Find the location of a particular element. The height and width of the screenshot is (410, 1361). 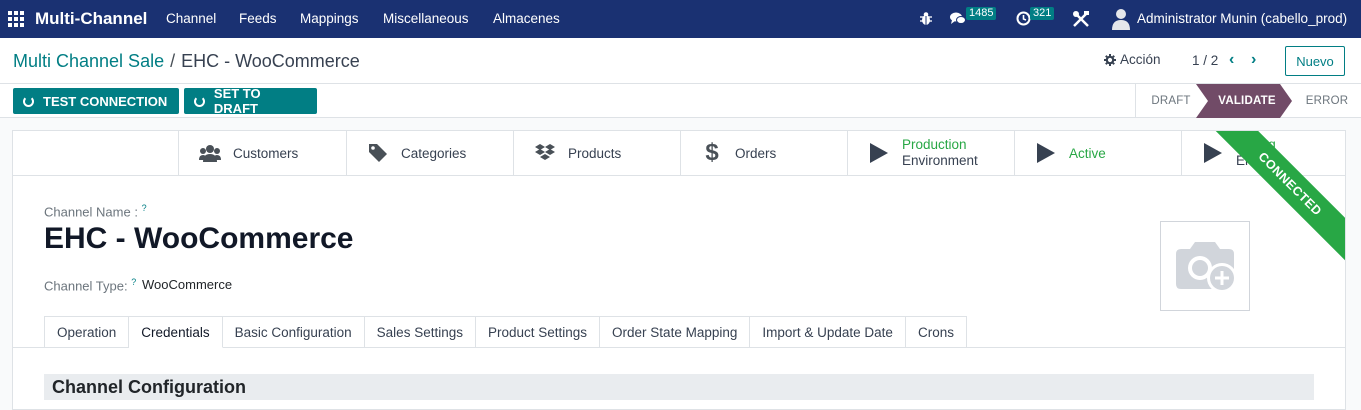

action-menu-button: Acción is located at coordinates (1132, 59).